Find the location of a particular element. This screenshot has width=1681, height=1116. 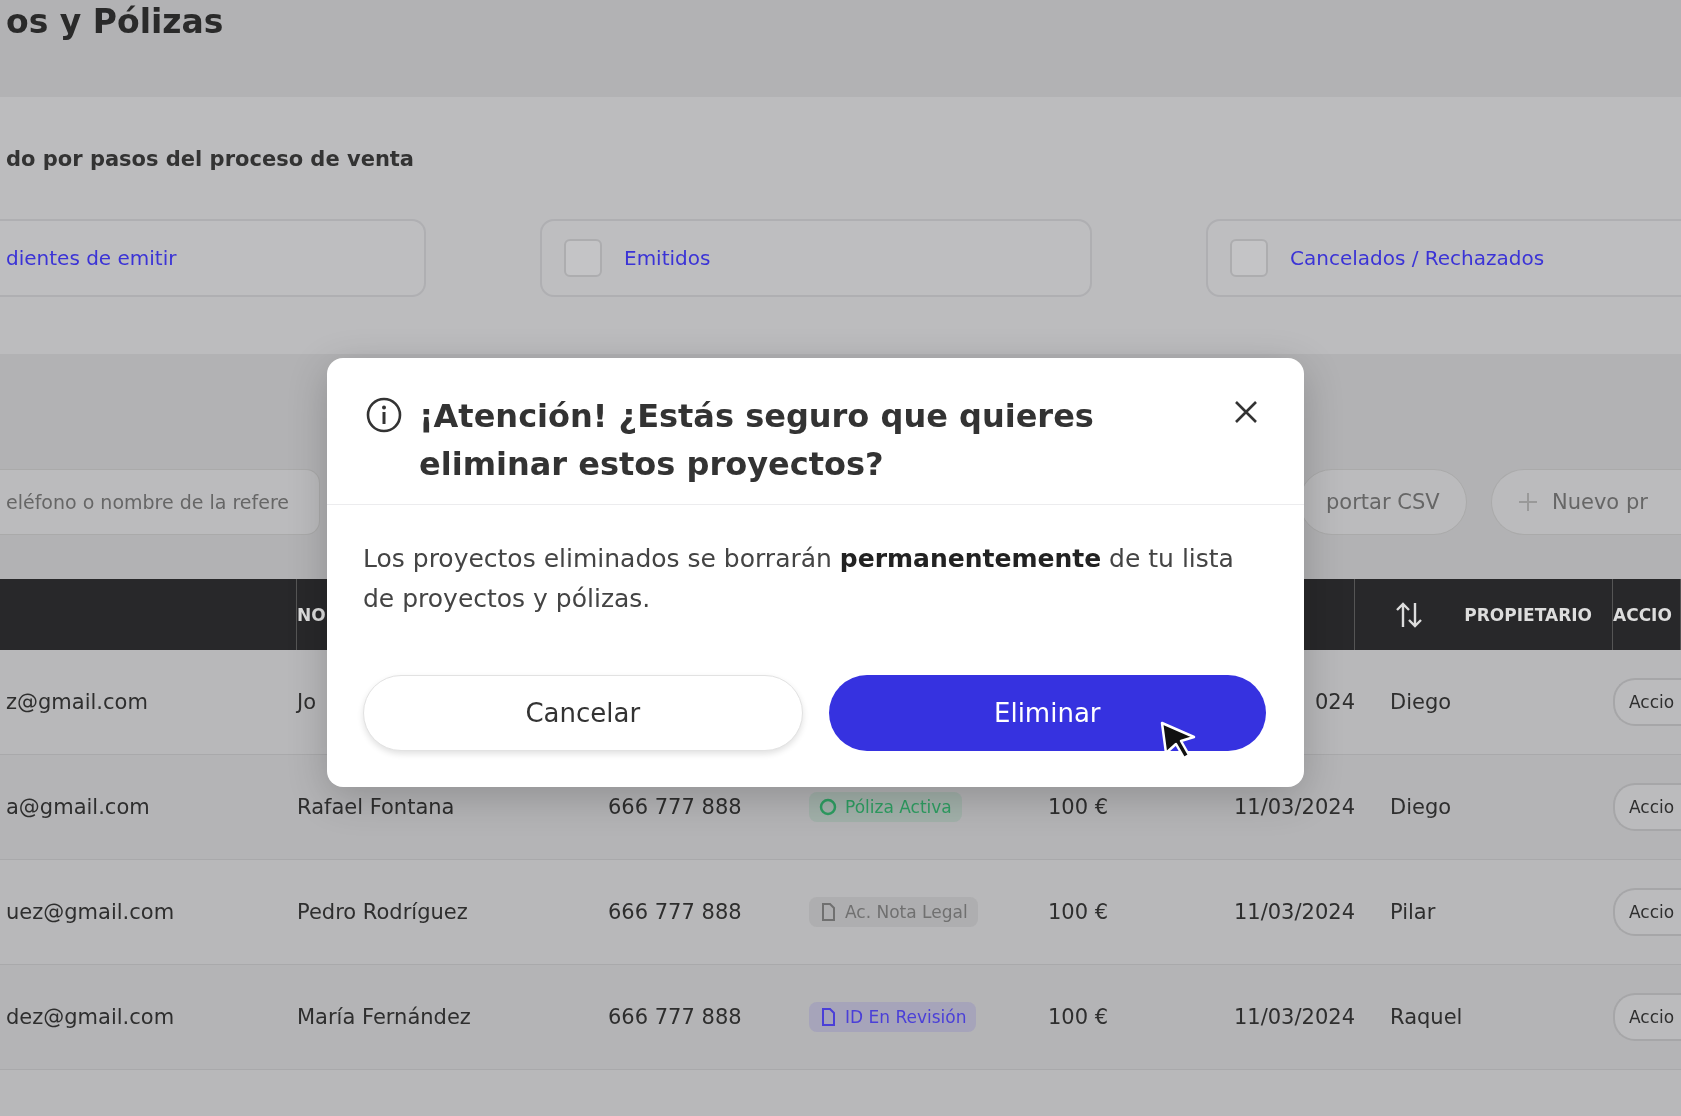

table-cell: Raquel is located at coordinates (1426, 1017).